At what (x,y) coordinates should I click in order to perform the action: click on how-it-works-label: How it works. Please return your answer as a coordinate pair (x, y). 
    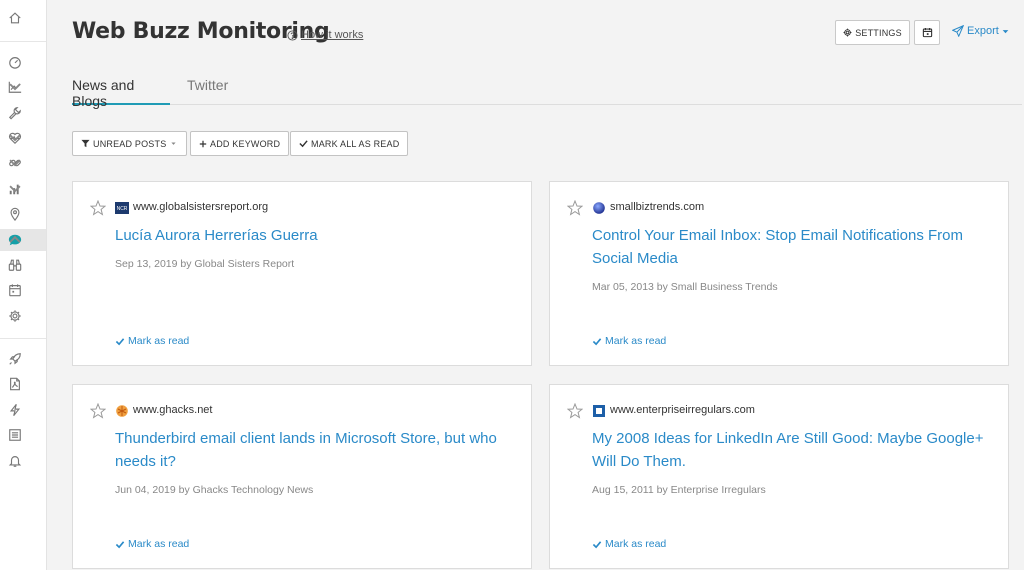
    Looking at the image, I should click on (332, 35).